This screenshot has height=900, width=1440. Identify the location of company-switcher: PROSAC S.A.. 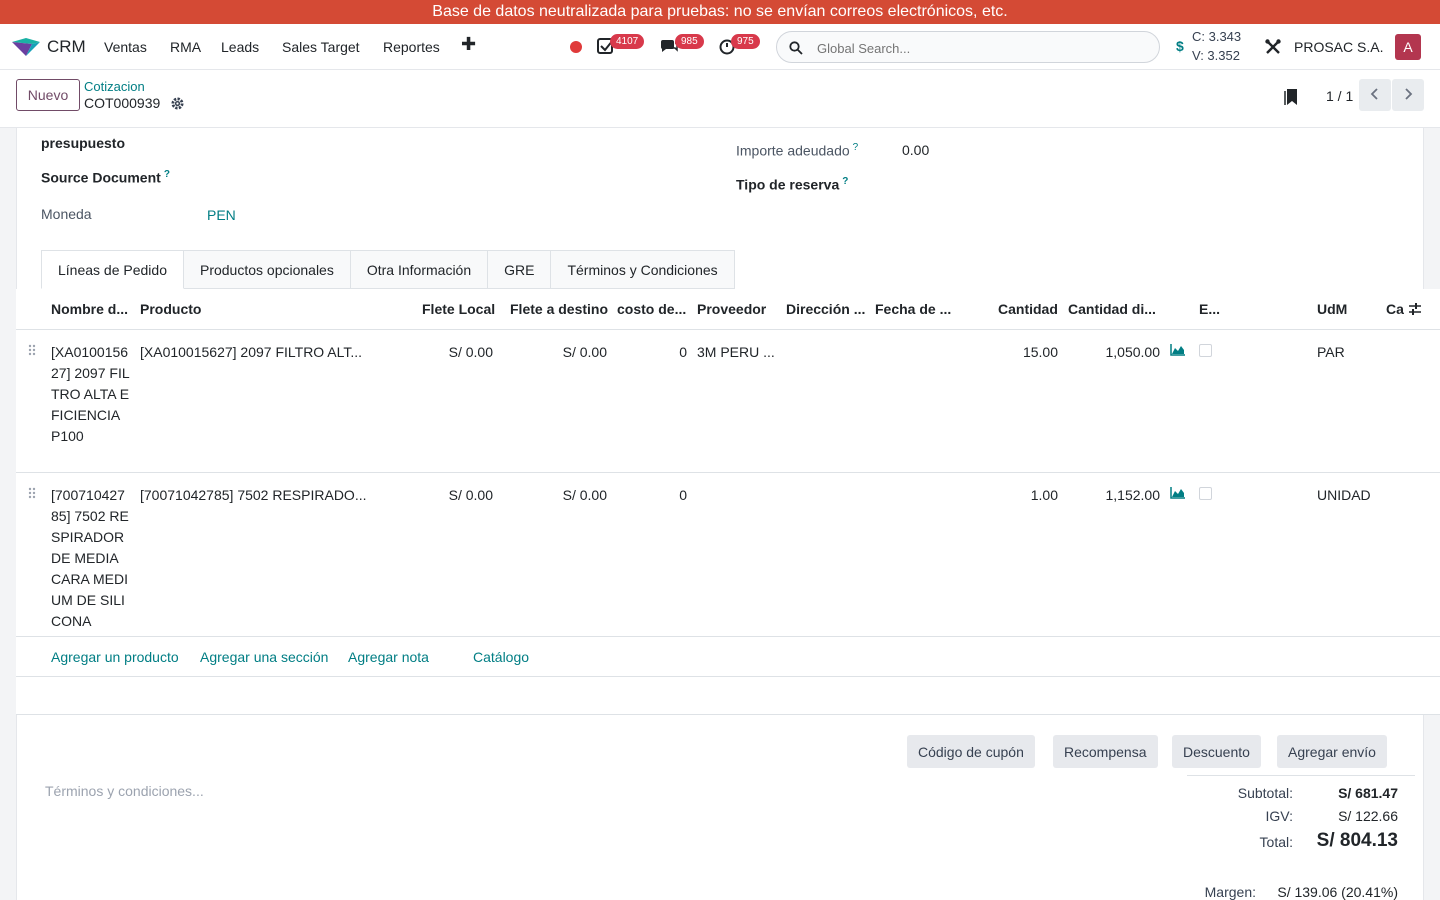
(1338, 47).